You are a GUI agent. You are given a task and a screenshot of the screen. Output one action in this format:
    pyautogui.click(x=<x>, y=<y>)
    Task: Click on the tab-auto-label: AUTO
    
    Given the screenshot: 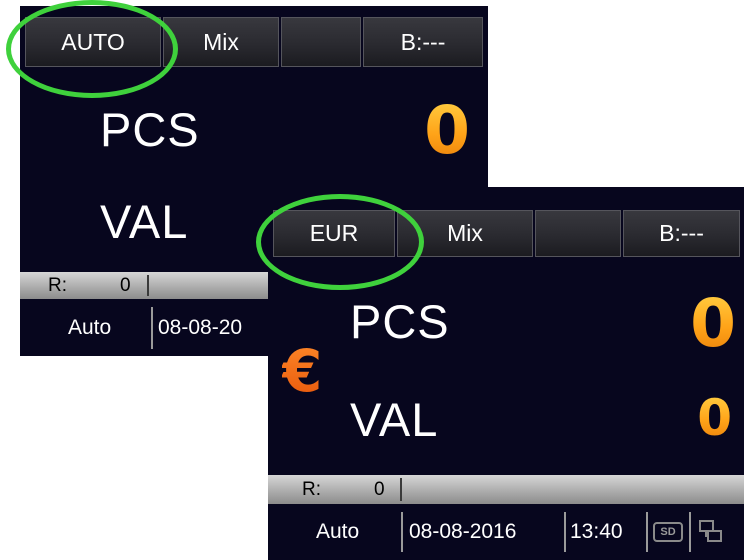 What is the action you would take?
    pyautogui.click(x=93, y=41)
    